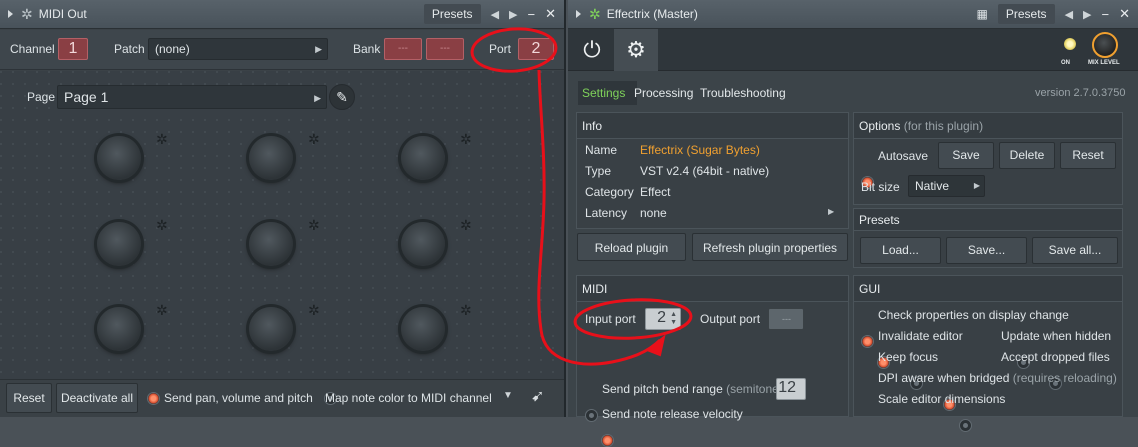 The width and height of the screenshot is (1138, 447). What do you see at coordinates (445, 49) in the screenshot?
I see `bank-spinner-2: ---` at bounding box center [445, 49].